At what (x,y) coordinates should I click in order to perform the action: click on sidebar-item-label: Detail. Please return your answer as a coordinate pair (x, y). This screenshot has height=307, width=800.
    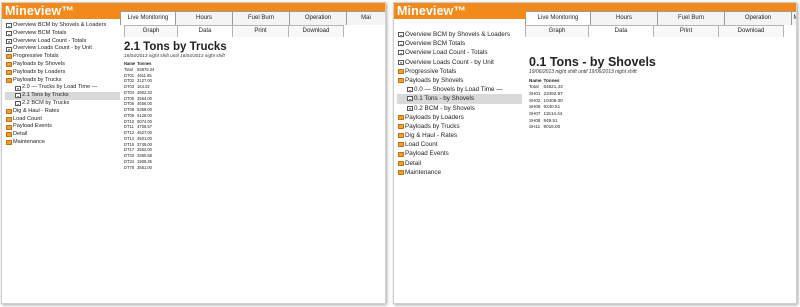
    Looking at the image, I should click on (20, 134).